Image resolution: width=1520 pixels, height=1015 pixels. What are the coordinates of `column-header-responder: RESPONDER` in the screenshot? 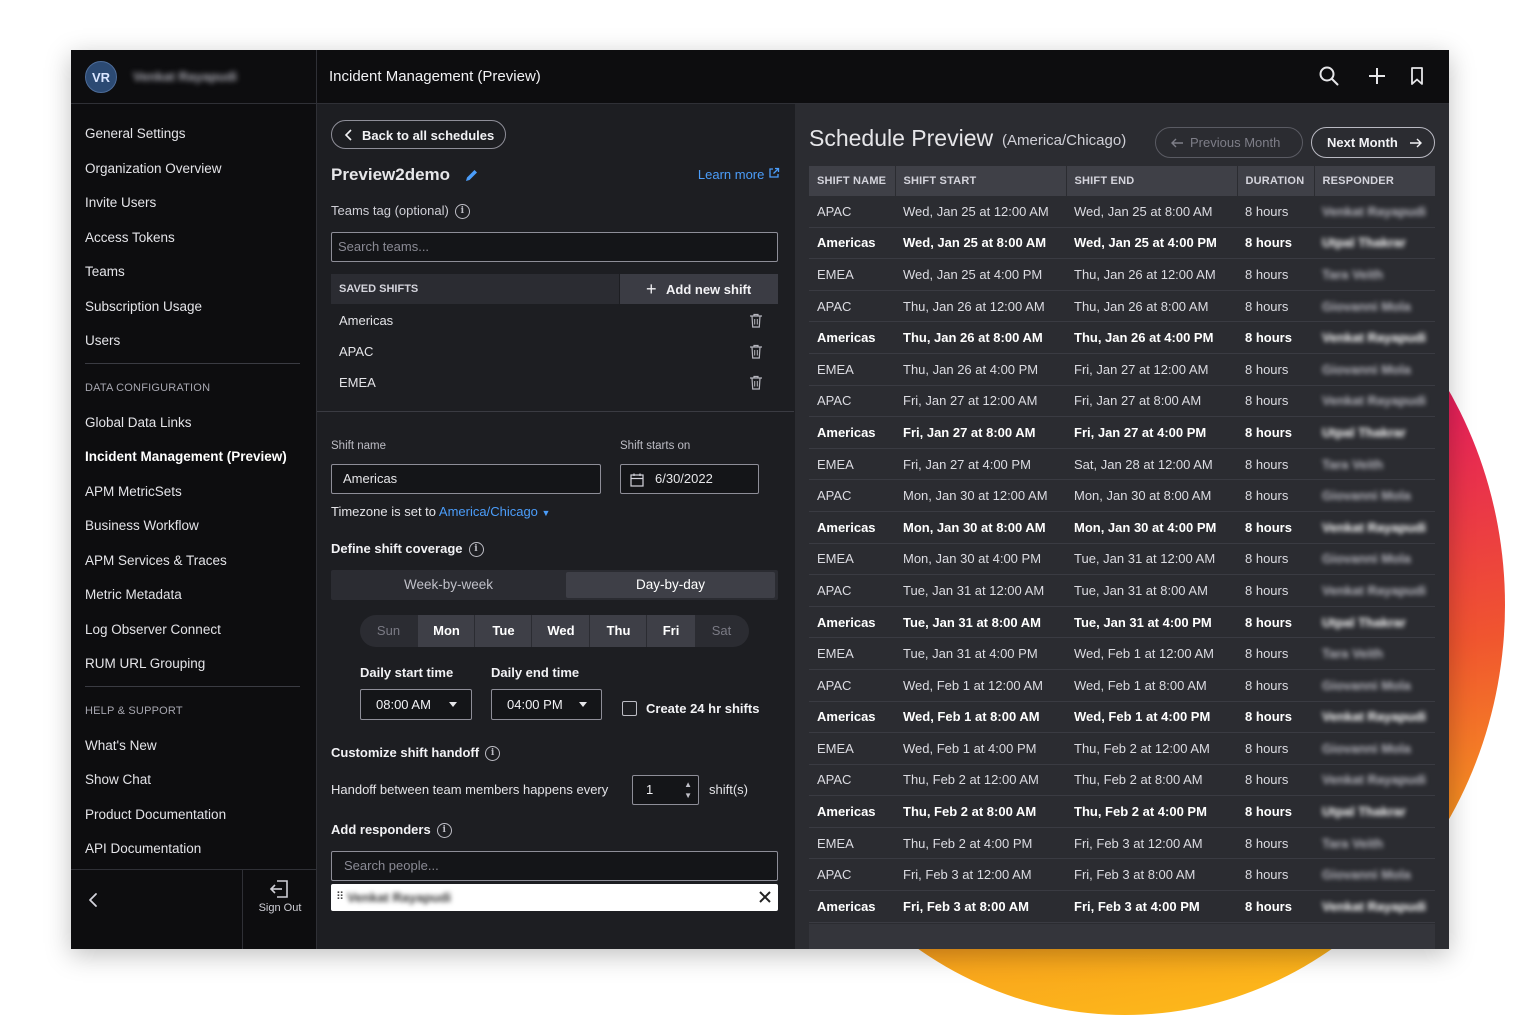 It's located at (1375, 181).